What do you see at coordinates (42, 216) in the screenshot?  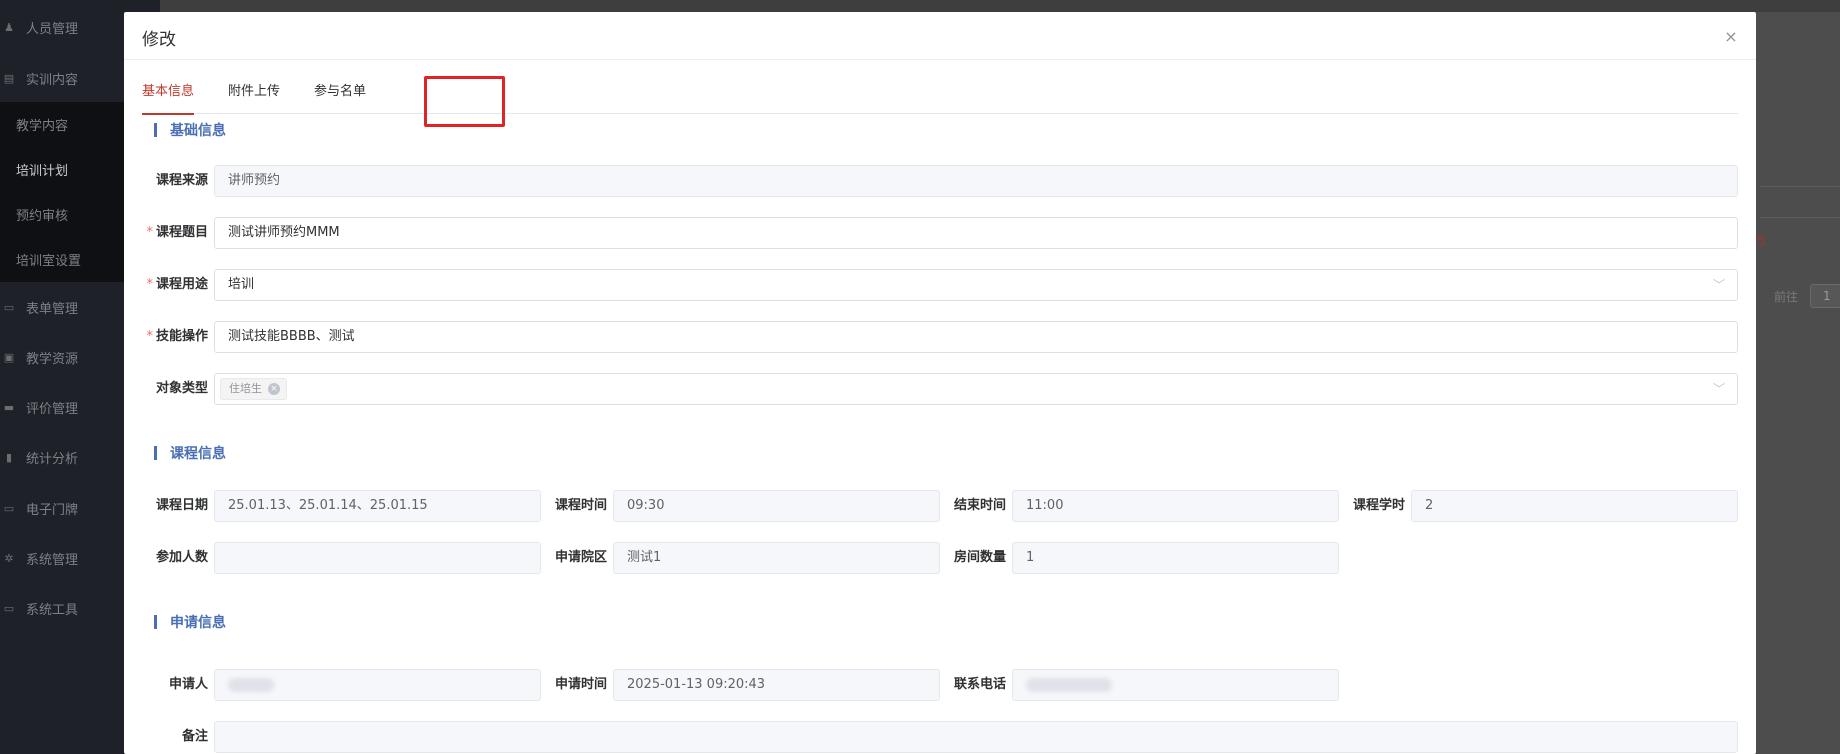 I see `sidebar-subitem-label: 预约审核` at bounding box center [42, 216].